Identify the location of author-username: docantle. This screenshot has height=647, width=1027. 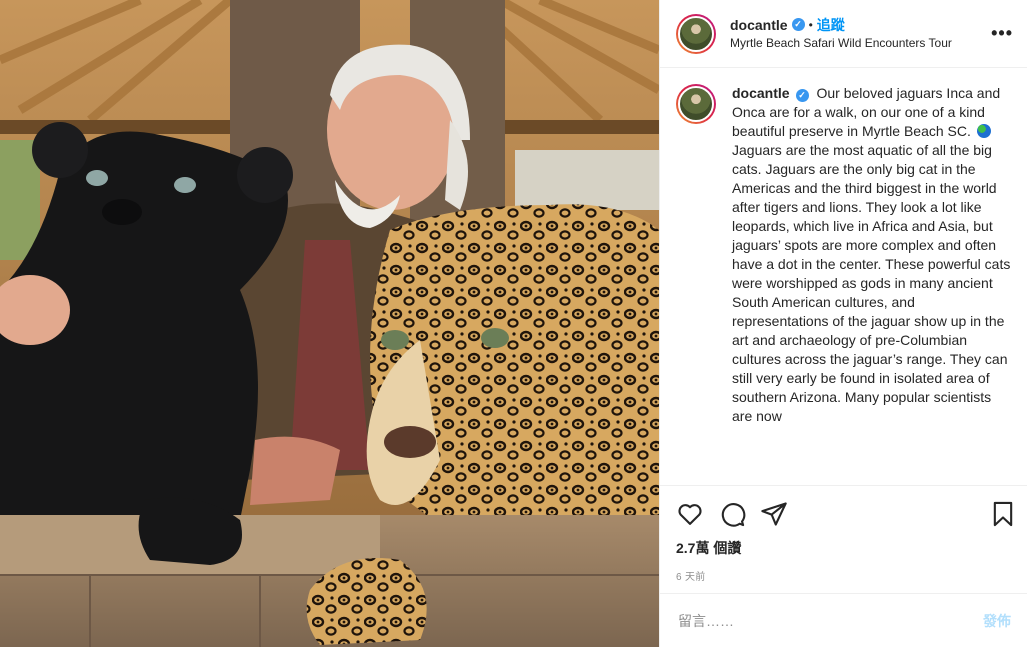
(759, 25).